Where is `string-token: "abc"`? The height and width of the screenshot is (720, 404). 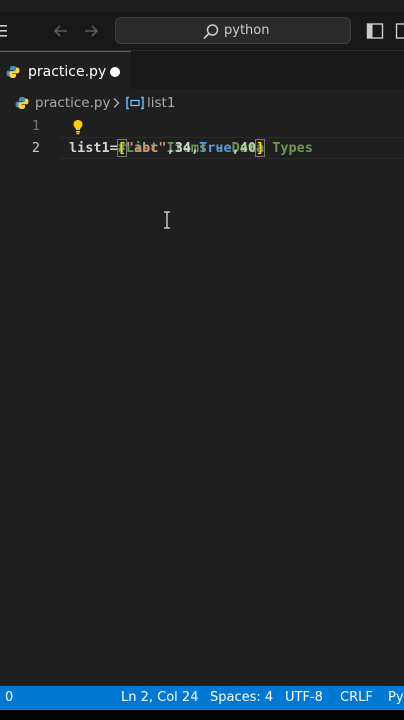
string-token: "abc" is located at coordinates (146, 148).